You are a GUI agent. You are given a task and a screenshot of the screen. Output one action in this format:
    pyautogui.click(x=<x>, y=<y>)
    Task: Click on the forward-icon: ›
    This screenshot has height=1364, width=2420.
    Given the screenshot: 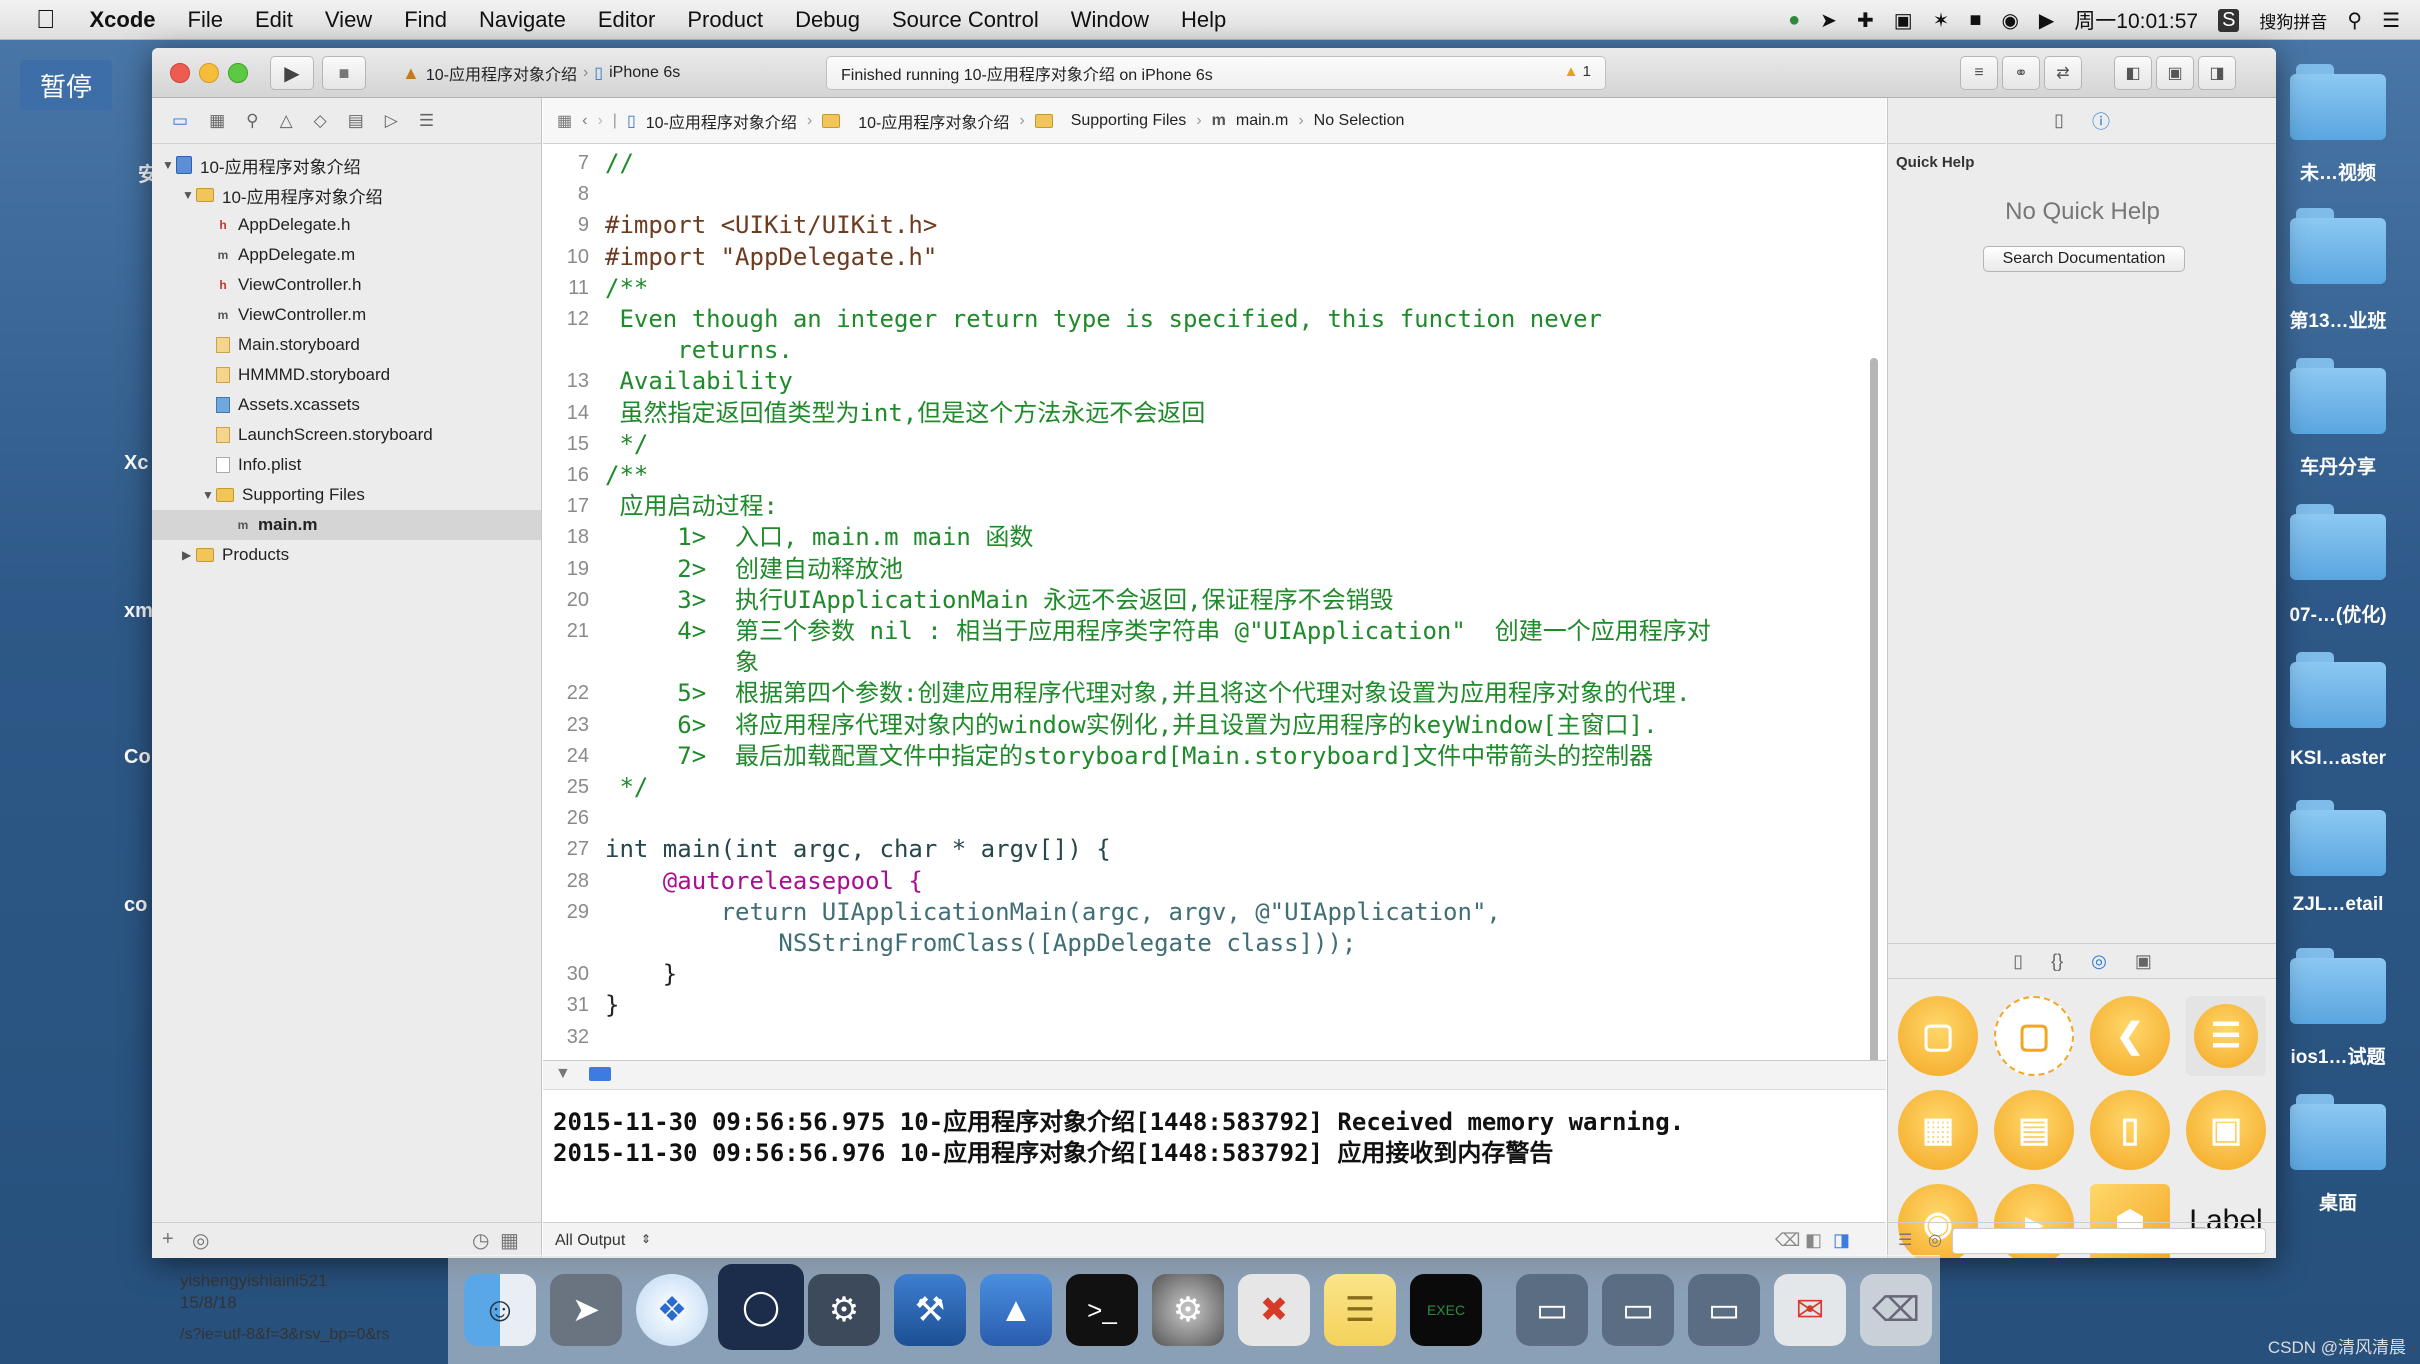 What is the action you would take?
    pyautogui.click(x=599, y=121)
    